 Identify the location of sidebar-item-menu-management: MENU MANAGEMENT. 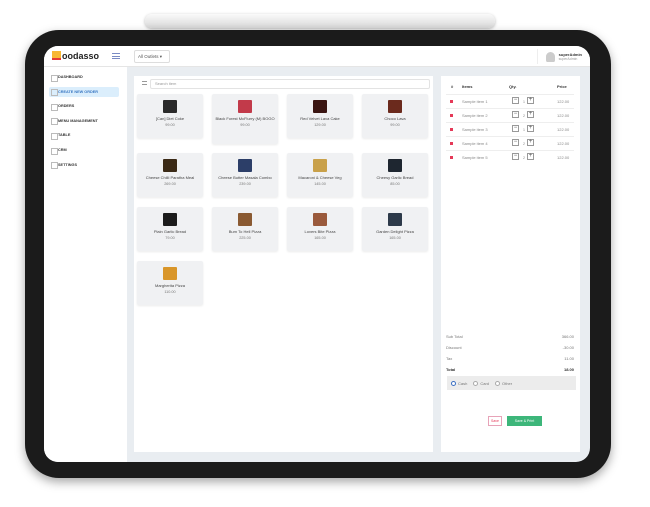
(84, 121).